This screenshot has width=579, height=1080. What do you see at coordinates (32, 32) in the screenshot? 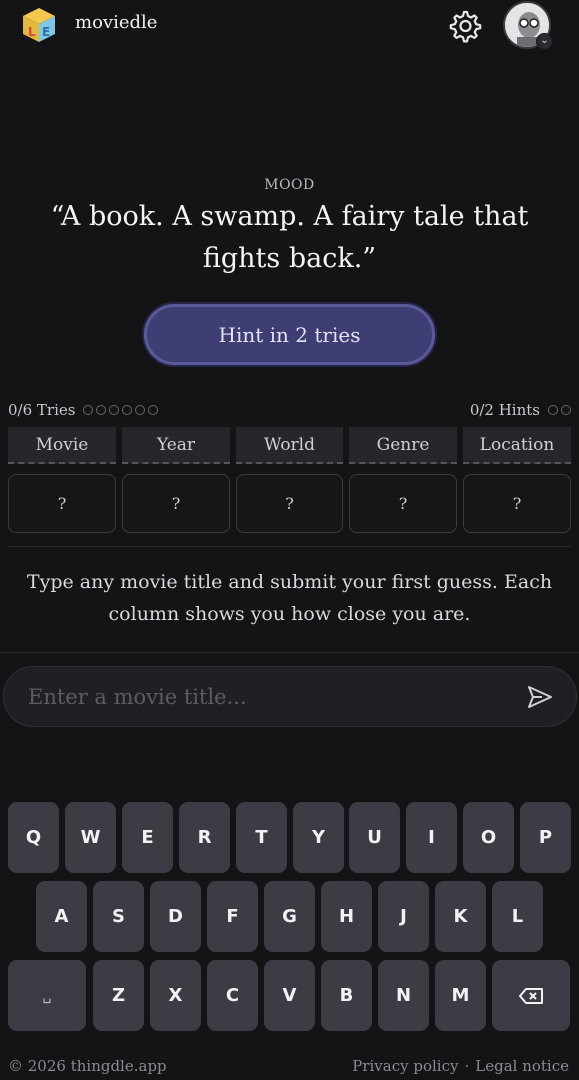
I see `logo-letter-l: L` at bounding box center [32, 32].